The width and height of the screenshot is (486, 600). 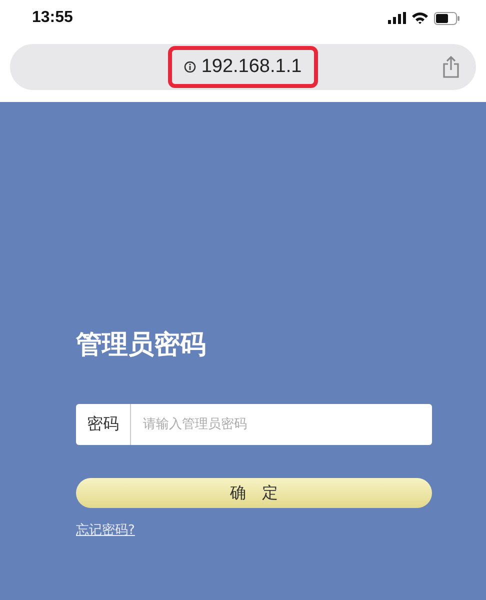 What do you see at coordinates (190, 67) in the screenshot?
I see `info-icon` at bounding box center [190, 67].